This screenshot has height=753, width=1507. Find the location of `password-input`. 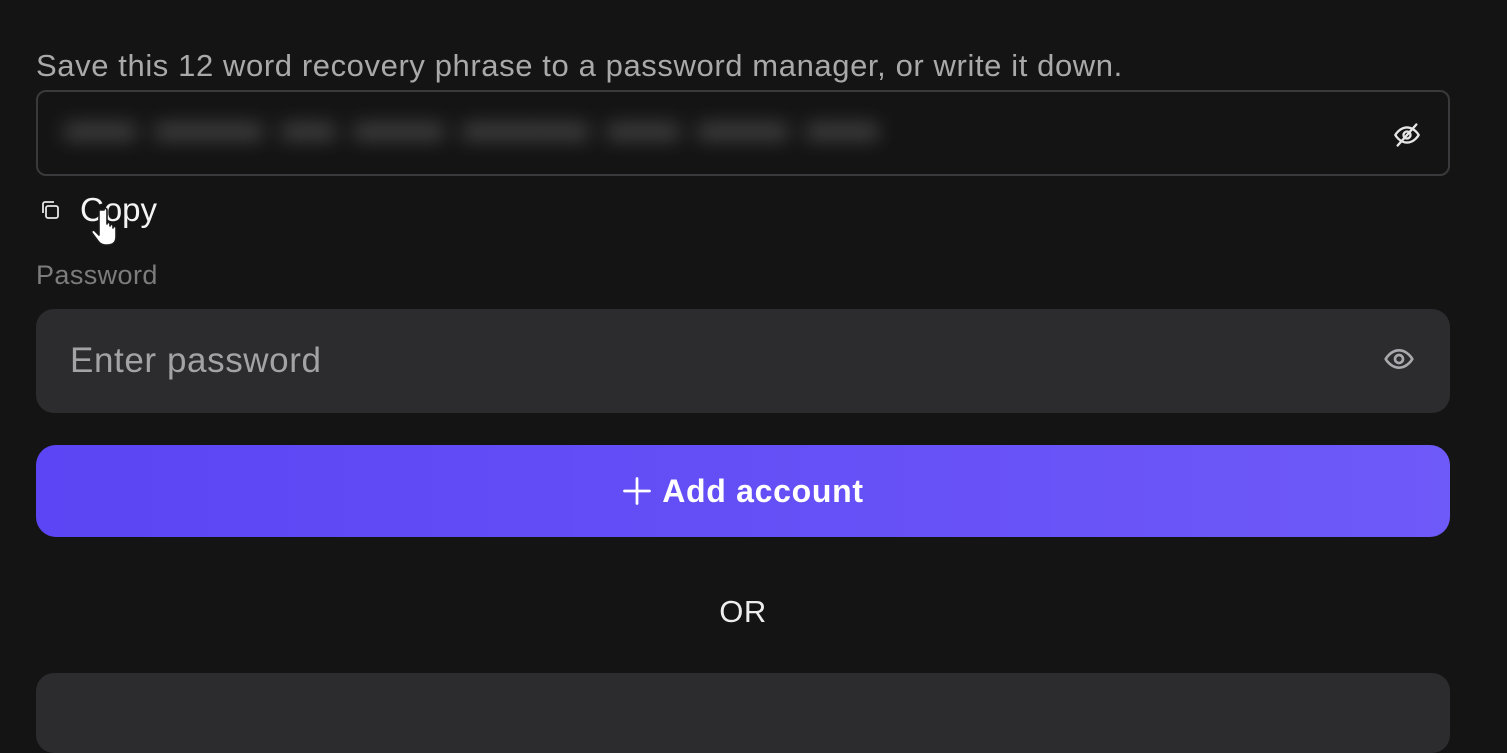

password-input is located at coordinates (700, 361).